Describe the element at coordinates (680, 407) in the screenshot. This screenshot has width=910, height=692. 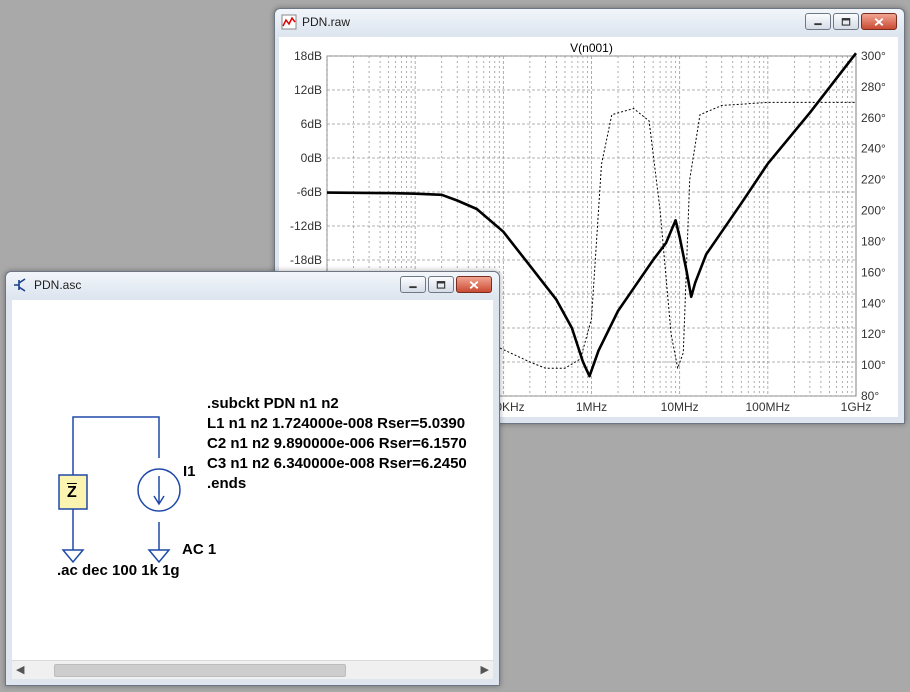
I see `x-tick-label: 10MHz` at that location.